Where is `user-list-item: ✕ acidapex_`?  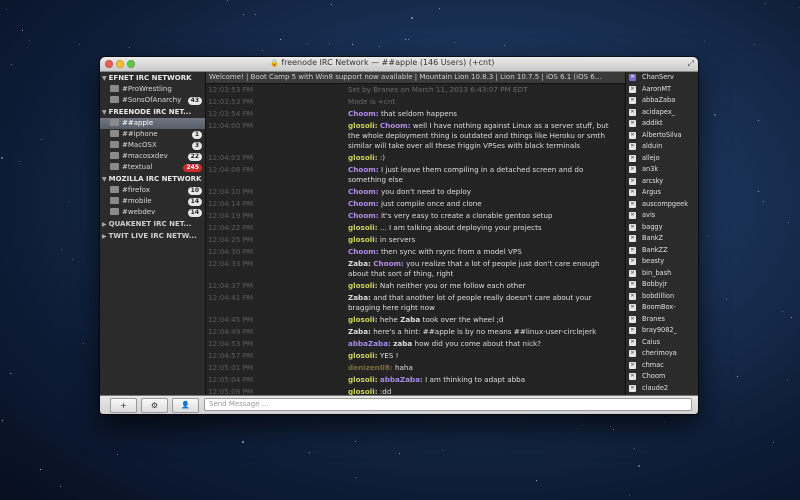
user-list-item: ✕ acidapex_ is located at coordinates (662, 113).